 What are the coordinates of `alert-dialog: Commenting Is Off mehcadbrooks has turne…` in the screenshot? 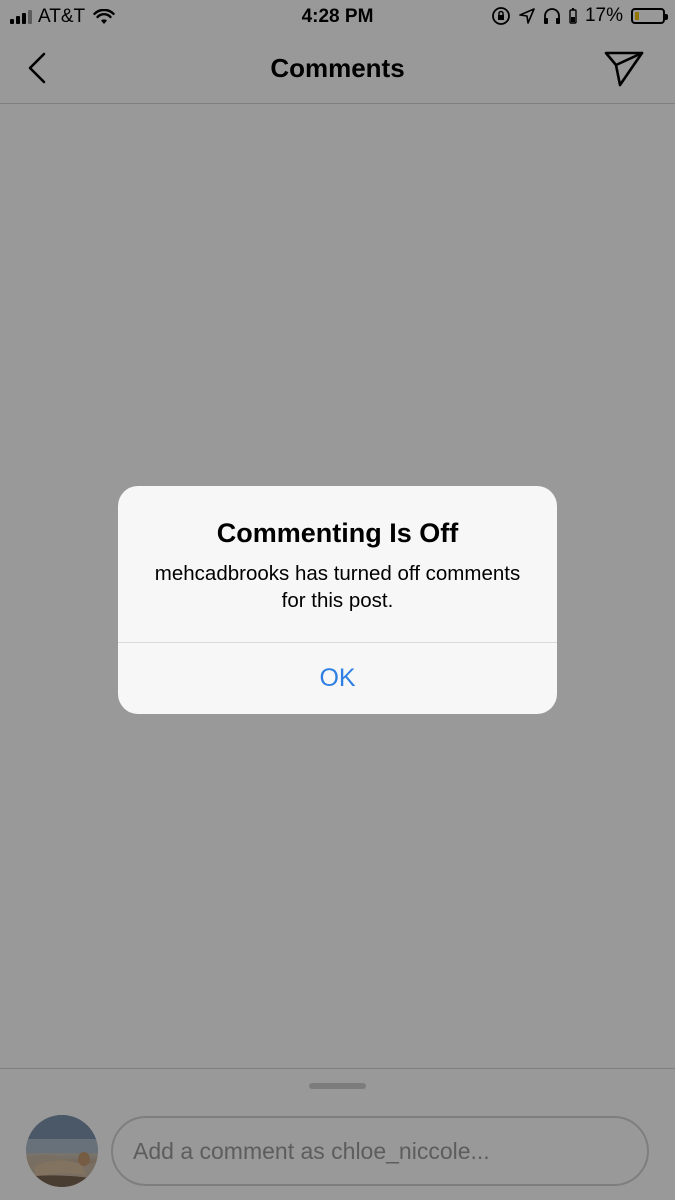 It's located at (337, 600).